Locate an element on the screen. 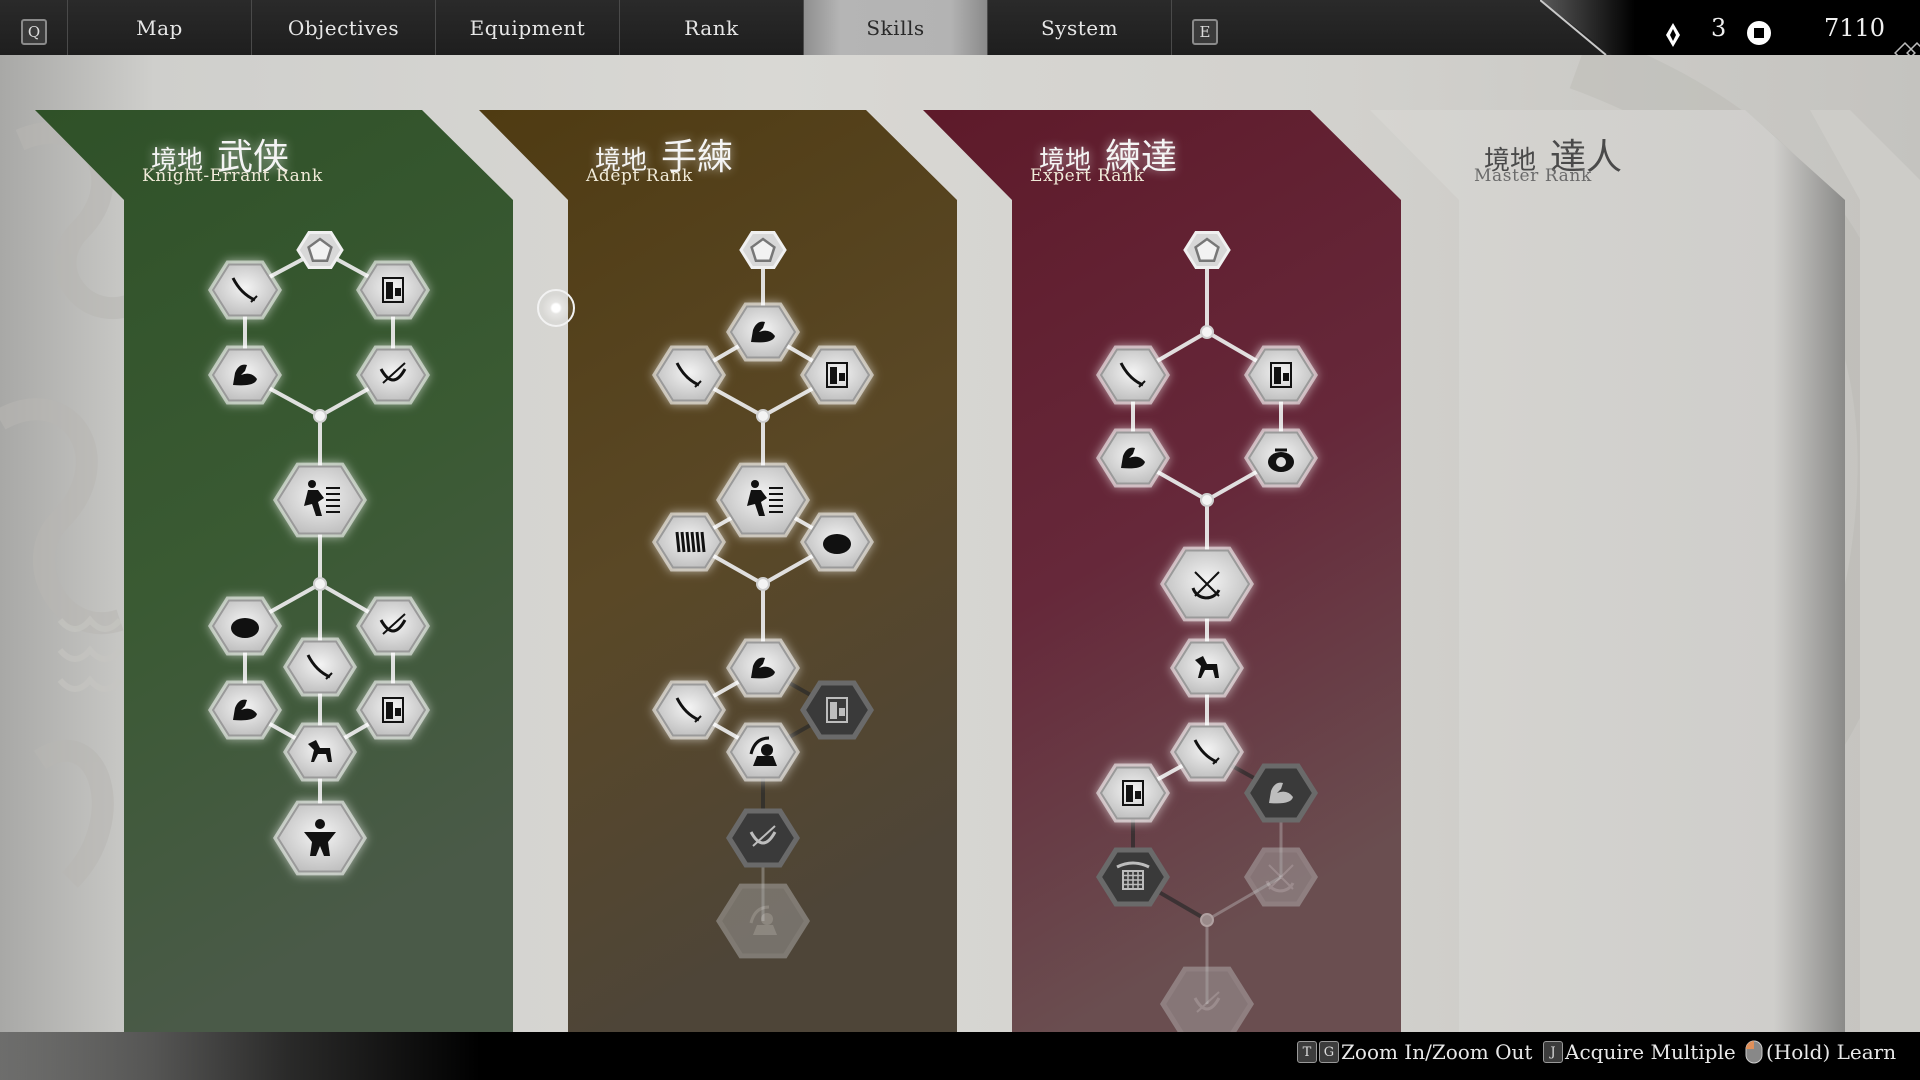 Image resolution: width=1920 pixels, height=1080 pixels. key-g: G is located at coordinates (1329, 1052).